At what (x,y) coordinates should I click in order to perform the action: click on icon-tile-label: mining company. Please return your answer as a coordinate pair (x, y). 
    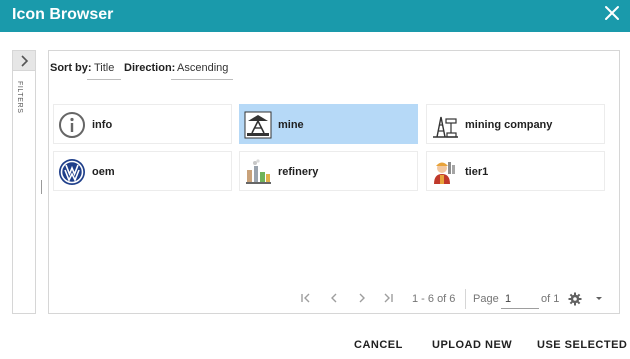
    Looking at the image, I should click on (509, 125).